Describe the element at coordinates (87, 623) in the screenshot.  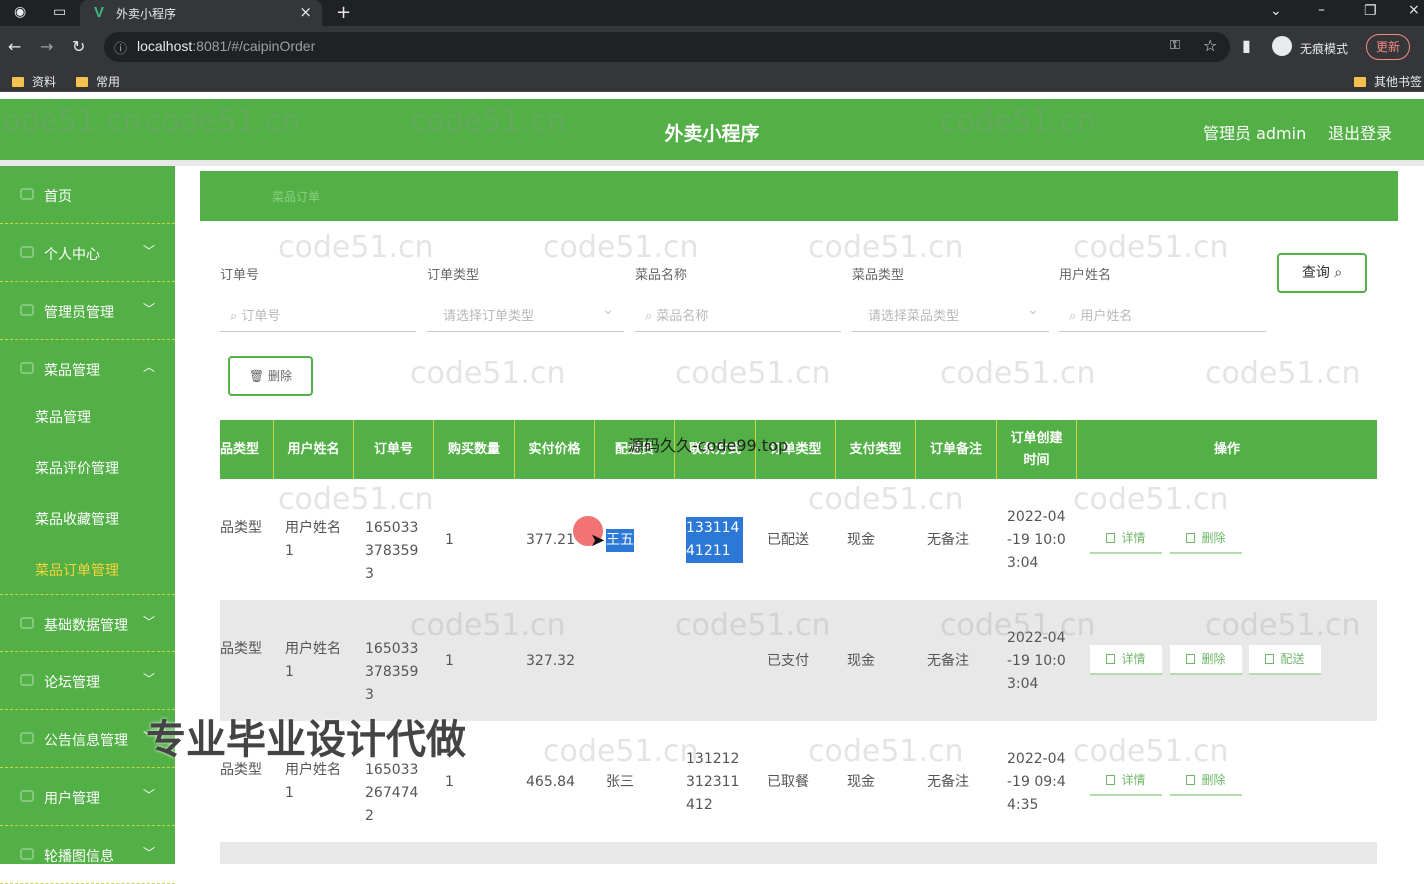
I see `sidebar-item-basedata: 基础数据管理 ﹀` at that location.